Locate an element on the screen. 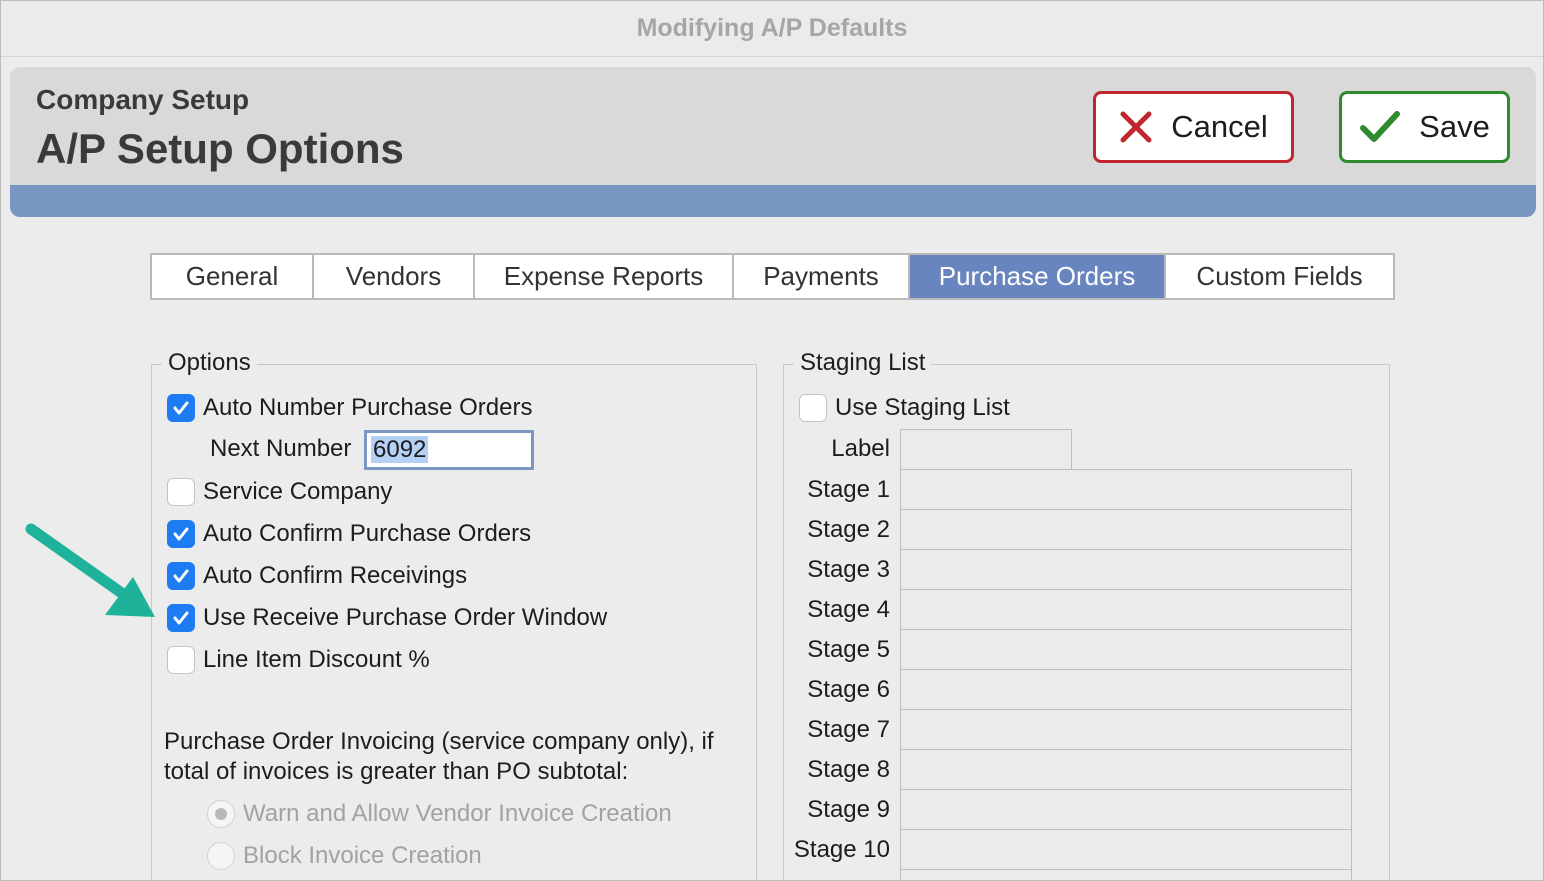 Image resolution: width=1544 pixels, height=881 pixels. auto-confirm-po-label: Auto Confirm Purchase Orders is located at coordinates (367, 533).